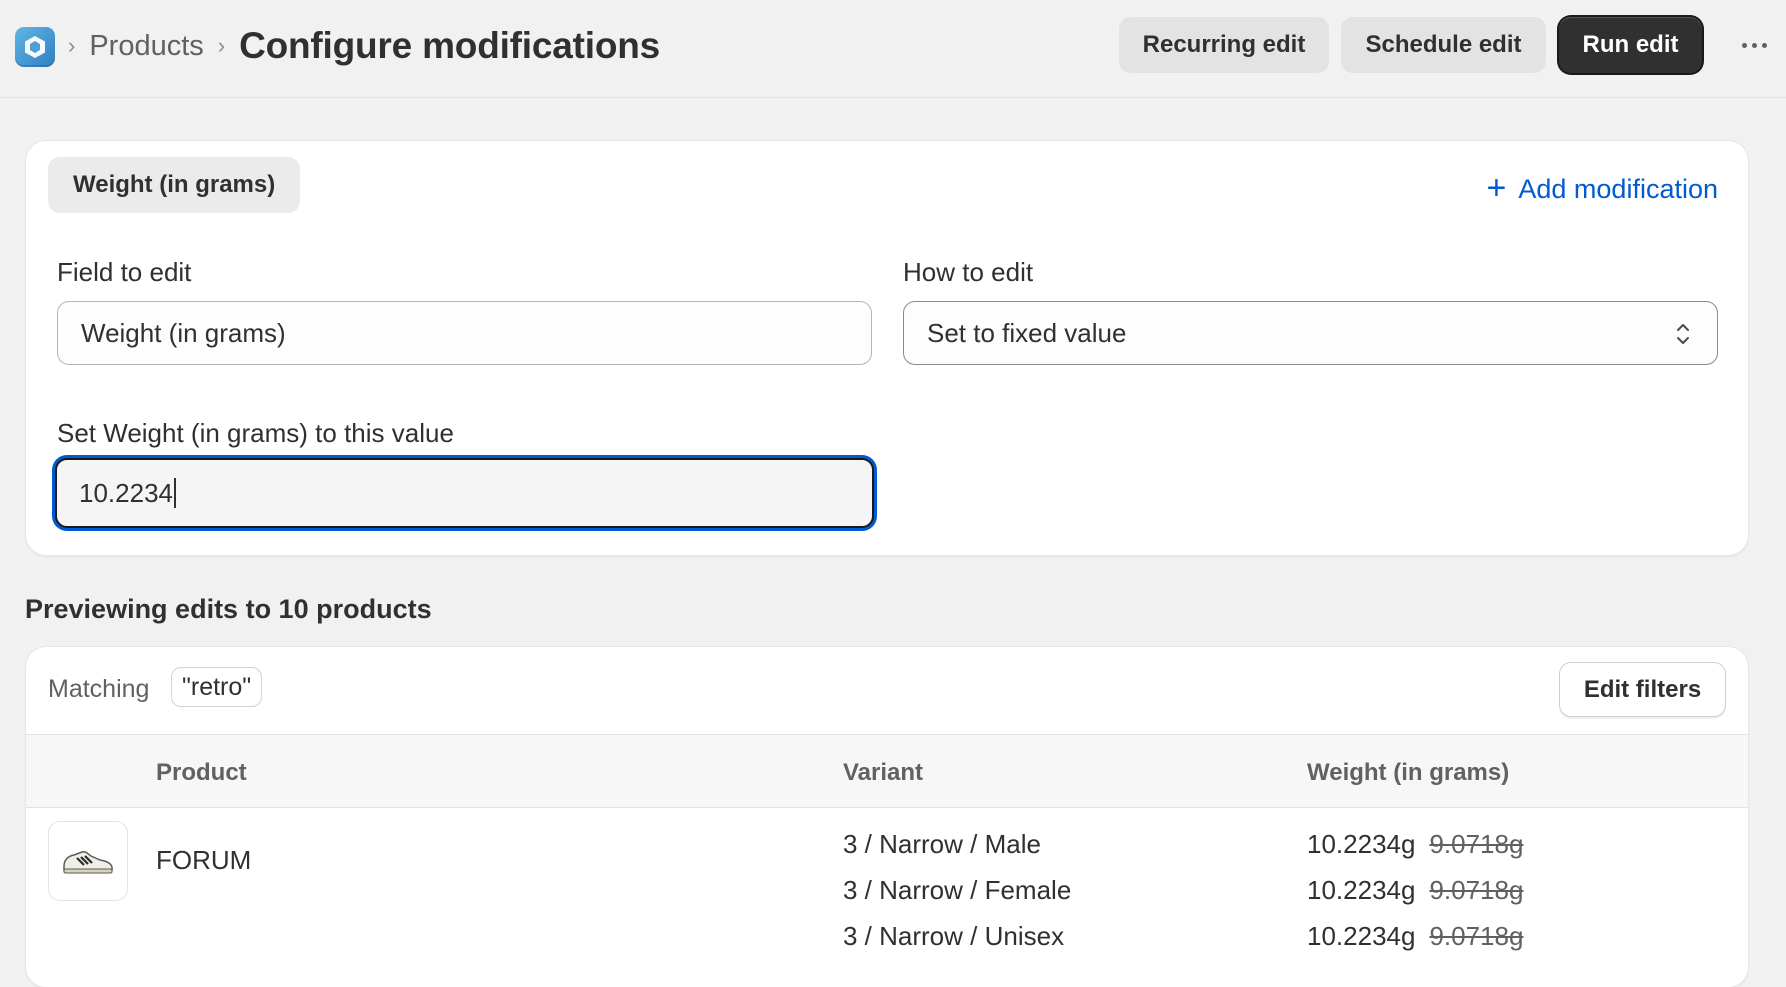  I want to click on add-modification-link: + Add modification, so click(1602, 189).